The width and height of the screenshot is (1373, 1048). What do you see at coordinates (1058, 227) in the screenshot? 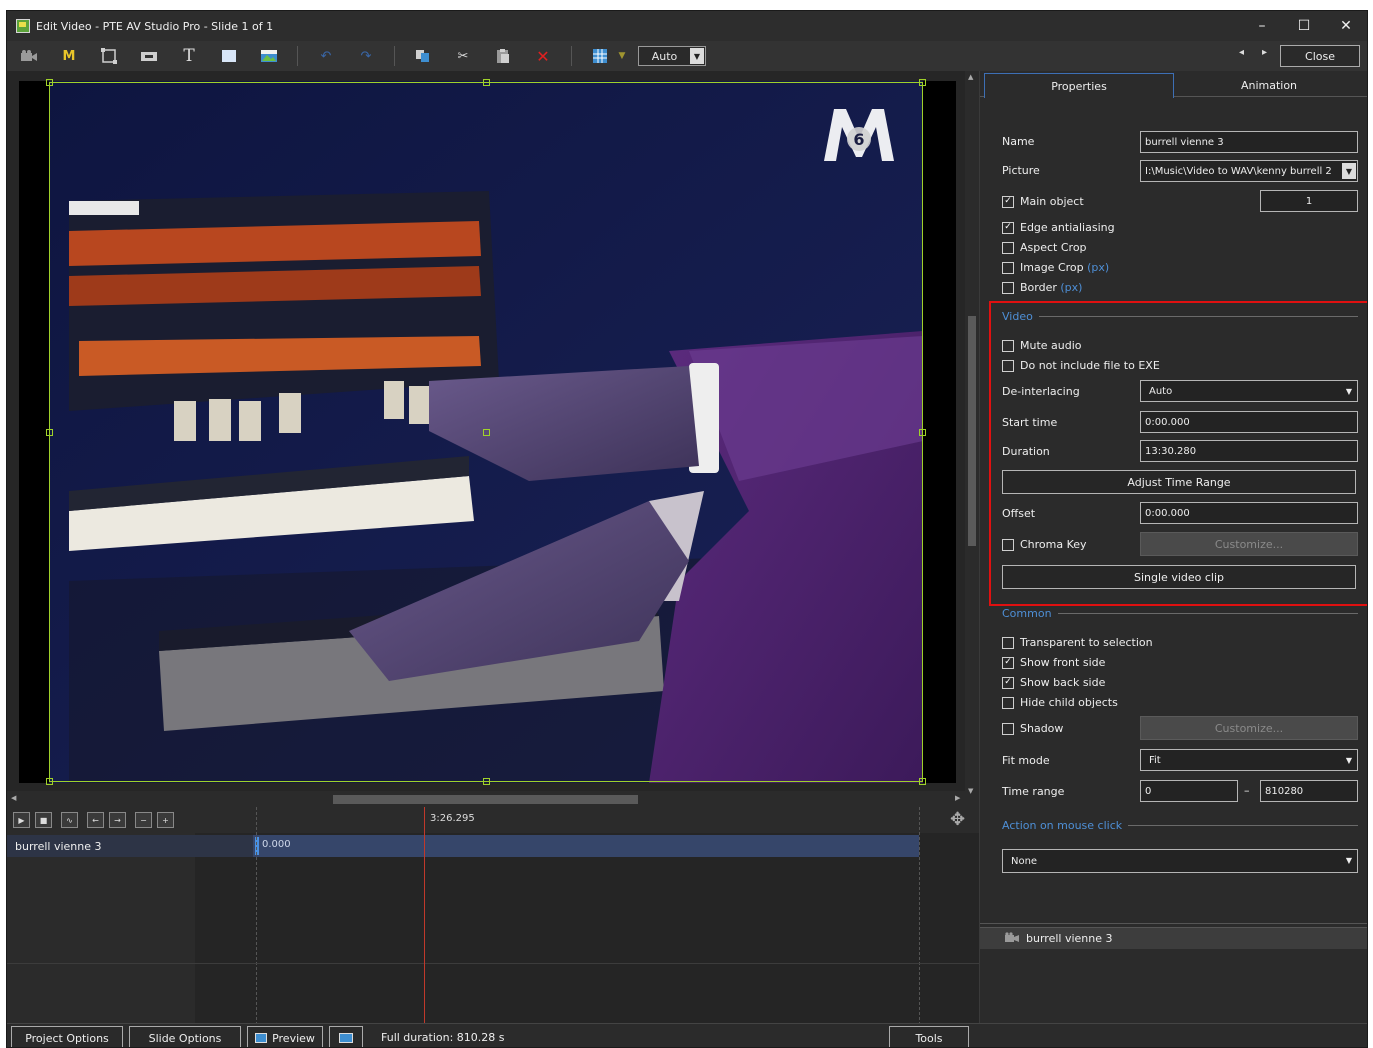
I see `edge-antialiasing-checkbox: ✓ Edge antialiasing` at bounding box center [1058, 227].